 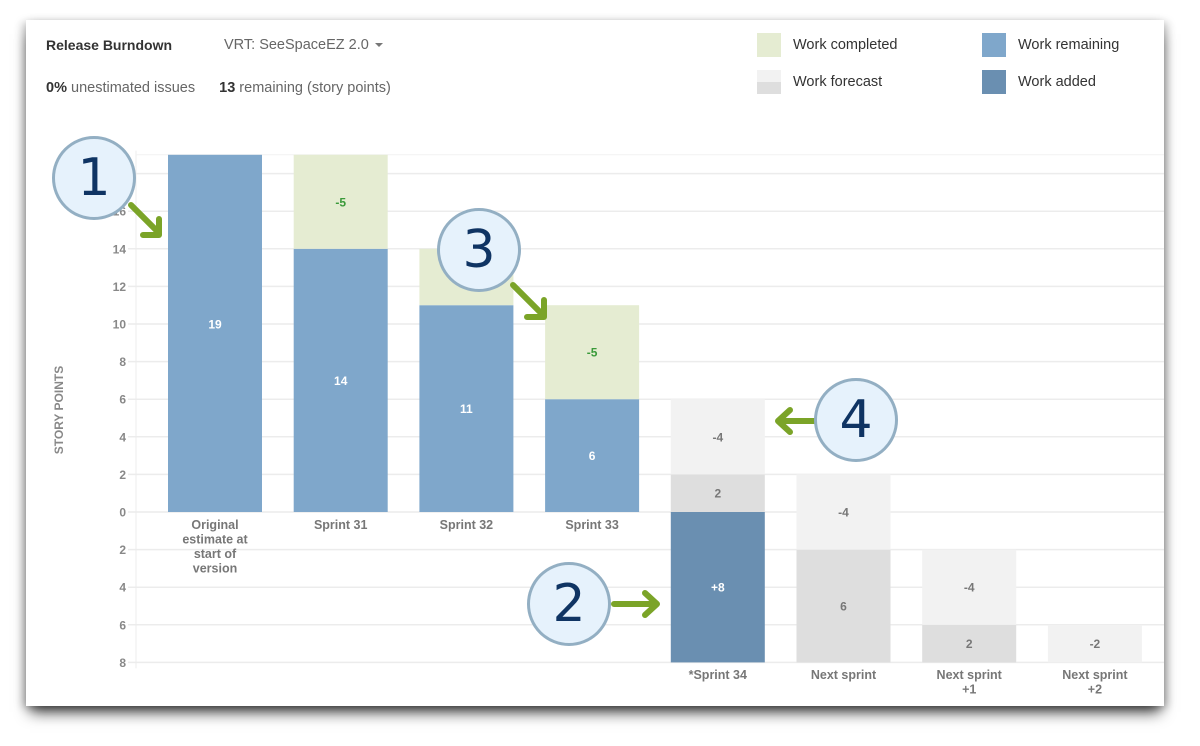 What do you see at coordinates (528, 301) in the screenshot?
I see `arrow-3-icon` at bounding box center [528, 301].